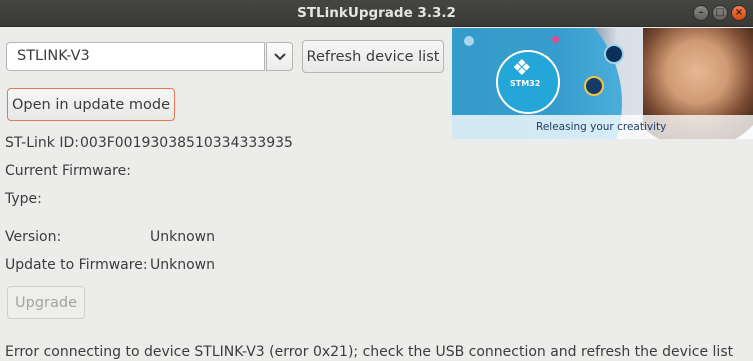 The image size is (753, 361). Describe the element at coordinates (76, 265) in the screenshot. I see `update-to-firmware-label: Update to Firmware:` at that location.